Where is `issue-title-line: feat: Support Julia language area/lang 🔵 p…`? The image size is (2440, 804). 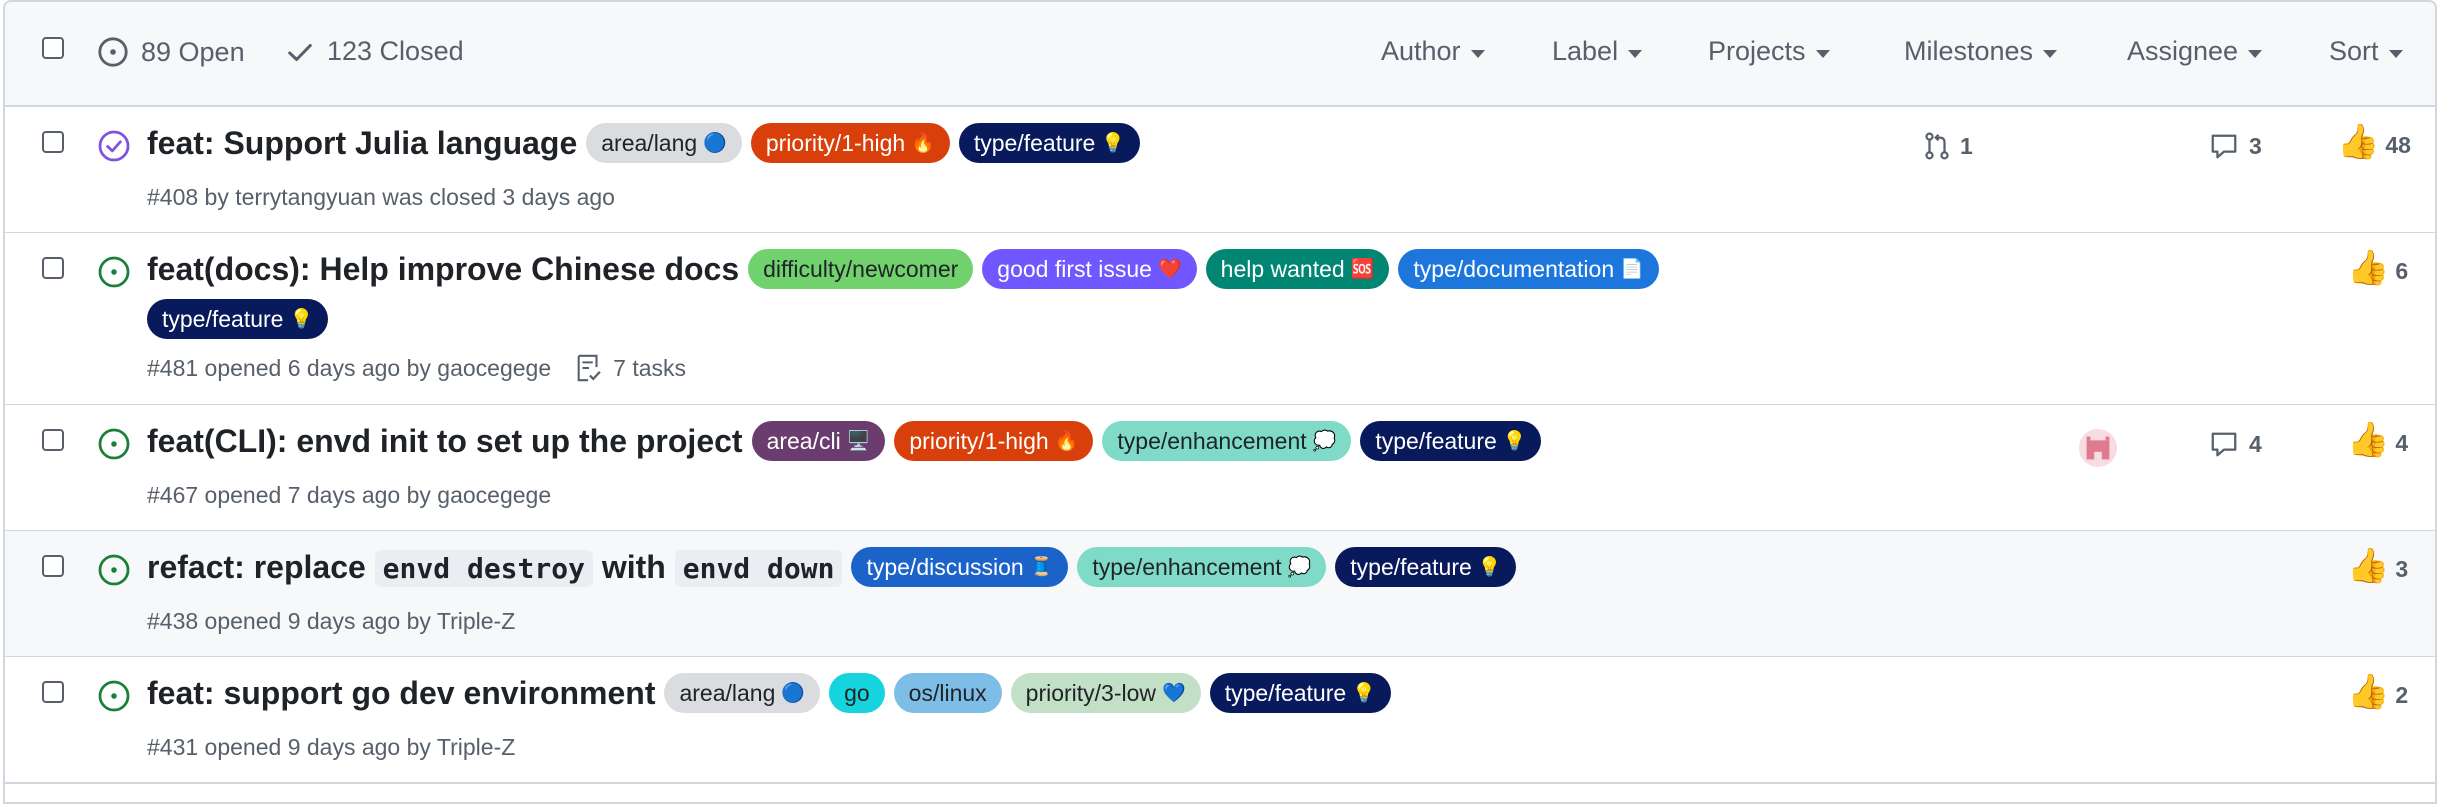 issue-title-line: feat: Support Julia language area/lang 🔵 p… is located at coordinates (1101, 143).